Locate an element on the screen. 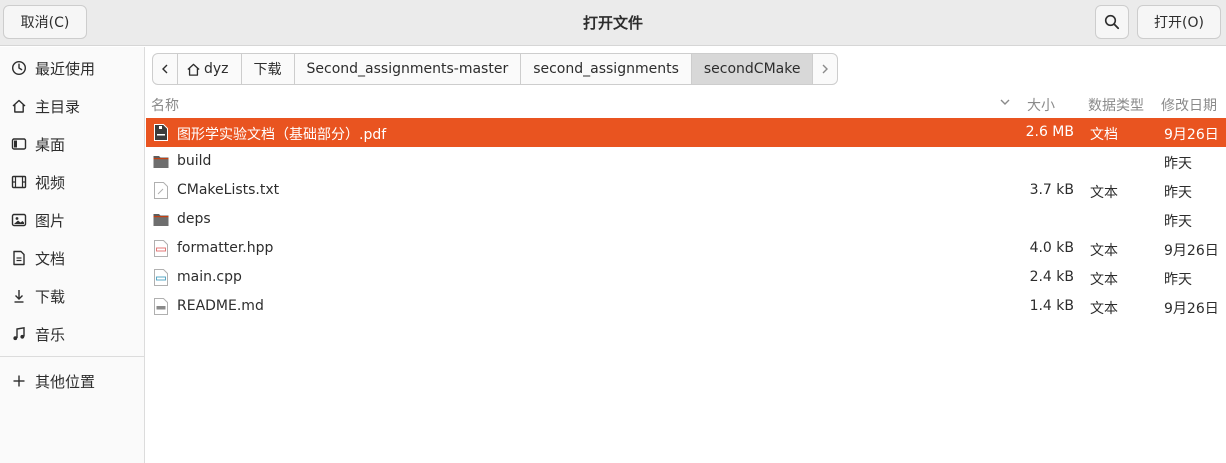 The width and height of the screenshot is (1226, 463). sidebar-item-videos: 视频 is located at coordinates (72, 182).